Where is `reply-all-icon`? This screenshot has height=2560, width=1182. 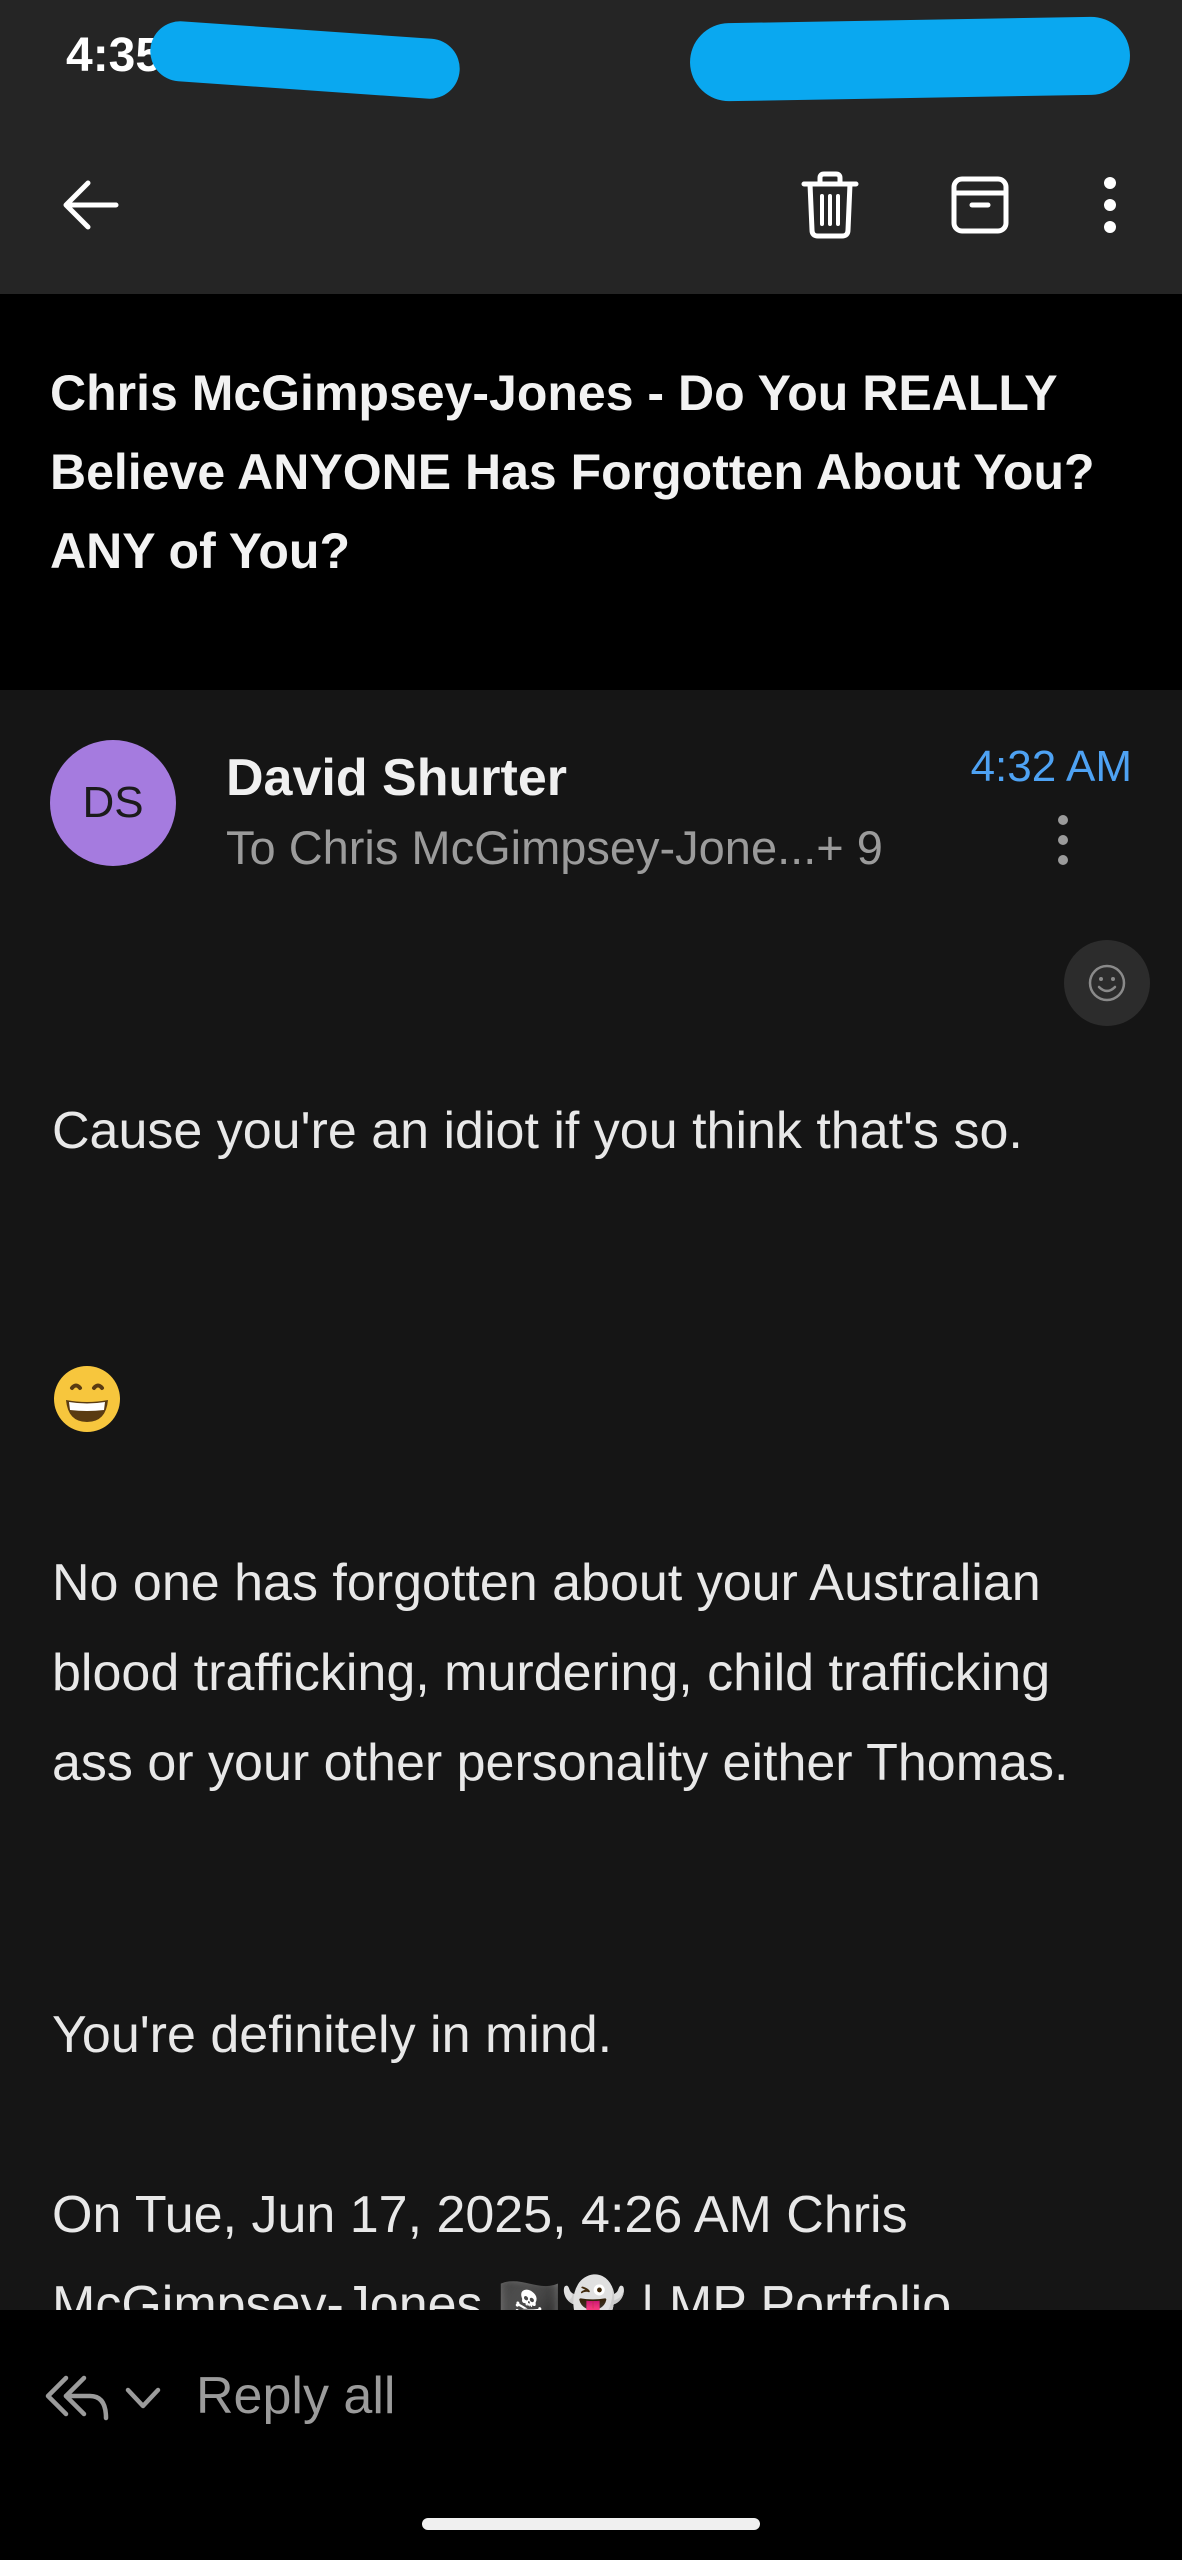 reply-all-icon is located at coordinates (77, 2400).